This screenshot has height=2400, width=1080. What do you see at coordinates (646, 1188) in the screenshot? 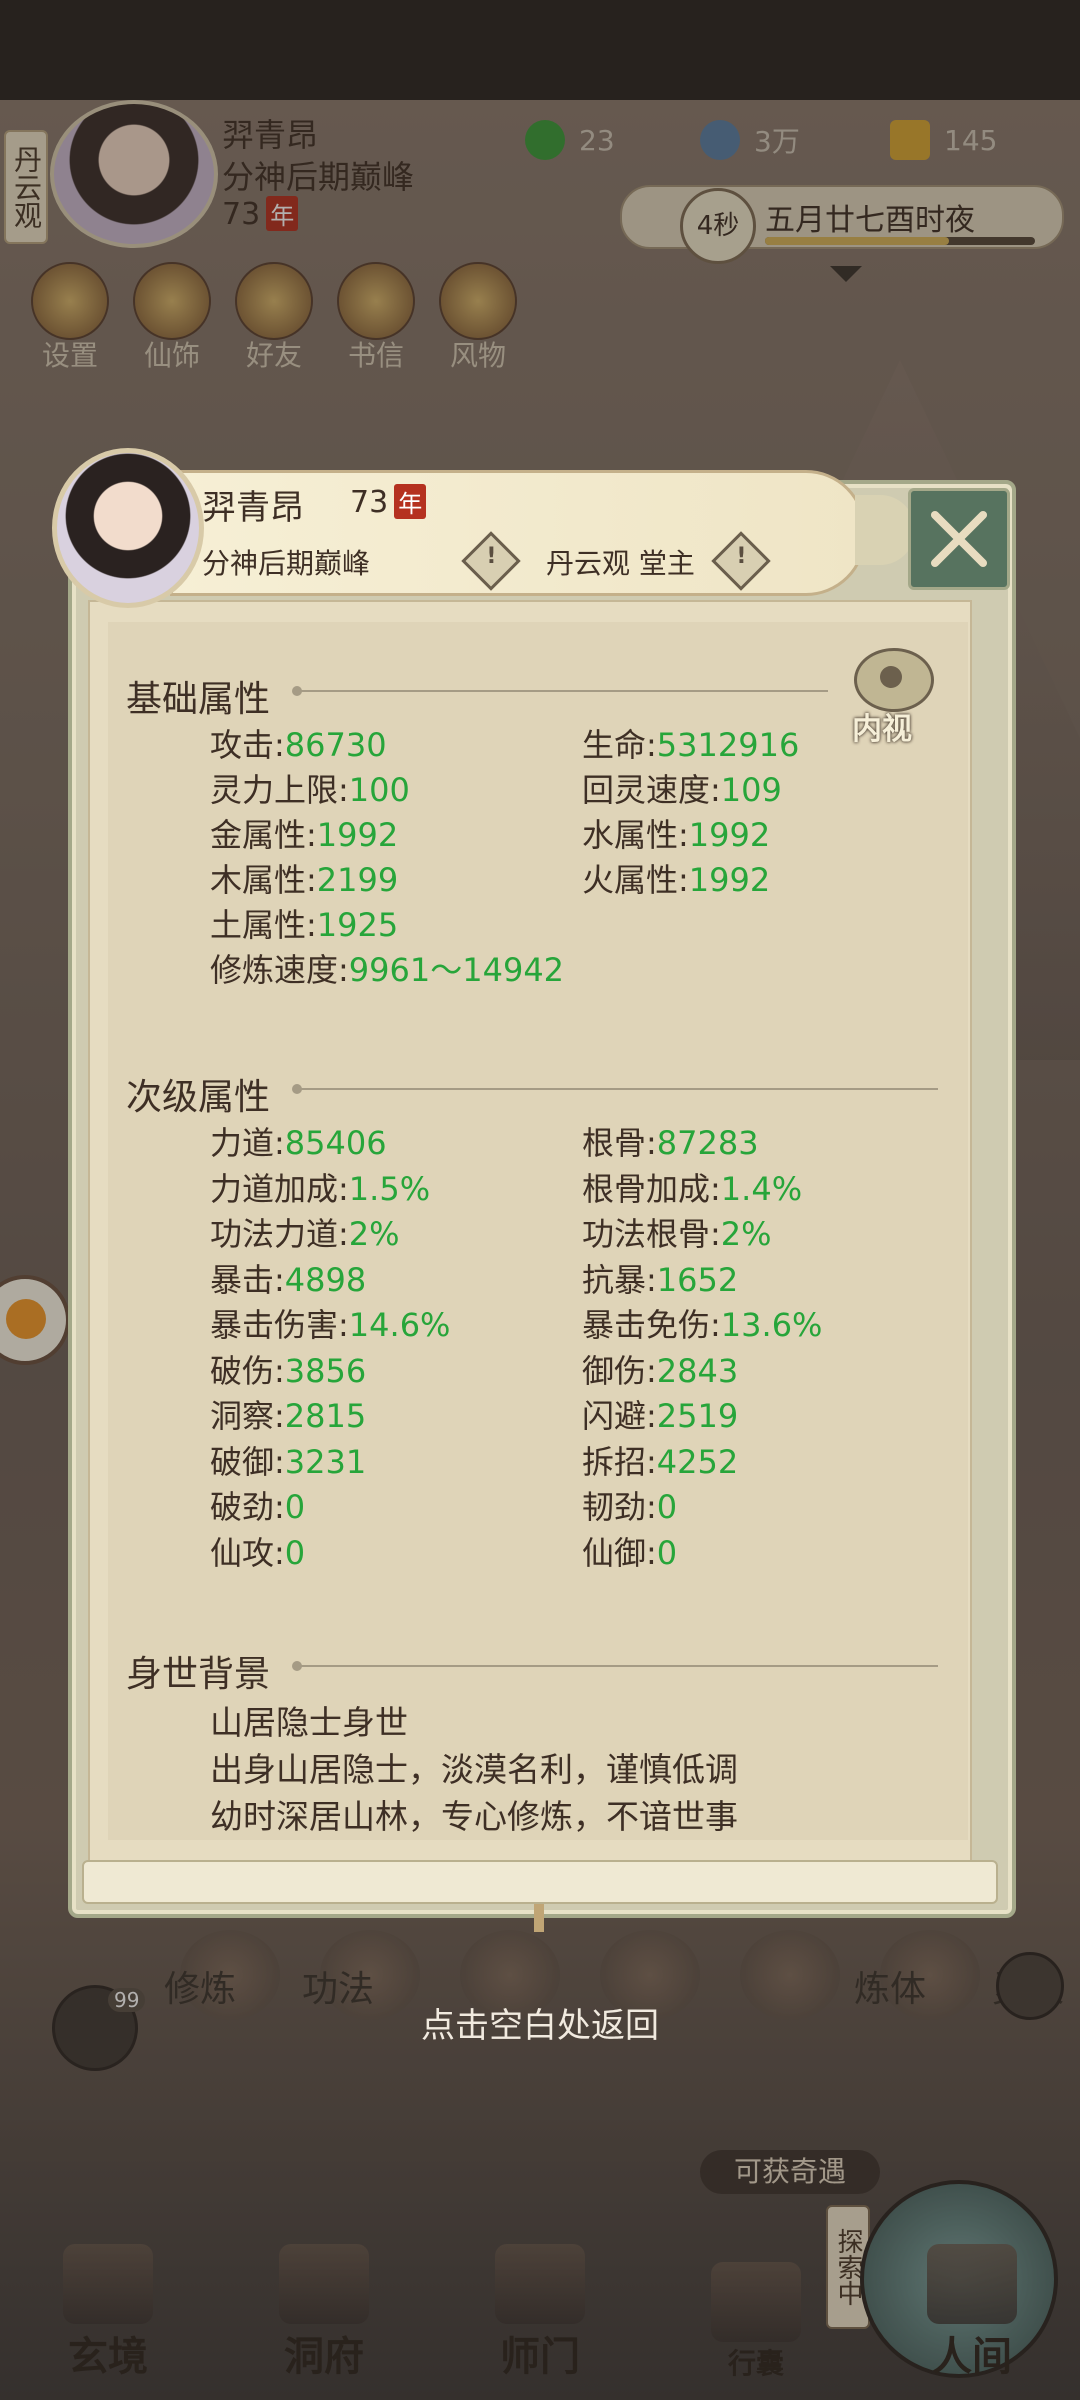
I see `attribute-label: 根骨加成` at bounding box center [646, 1188].